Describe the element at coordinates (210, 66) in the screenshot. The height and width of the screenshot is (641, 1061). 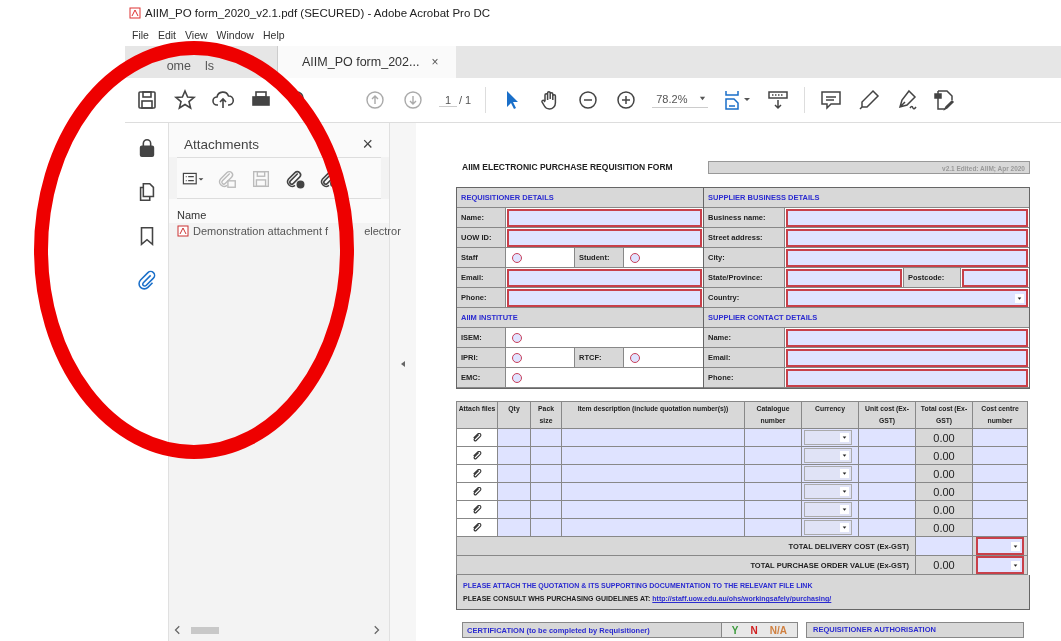
I see `document-tab: ls` at that location.